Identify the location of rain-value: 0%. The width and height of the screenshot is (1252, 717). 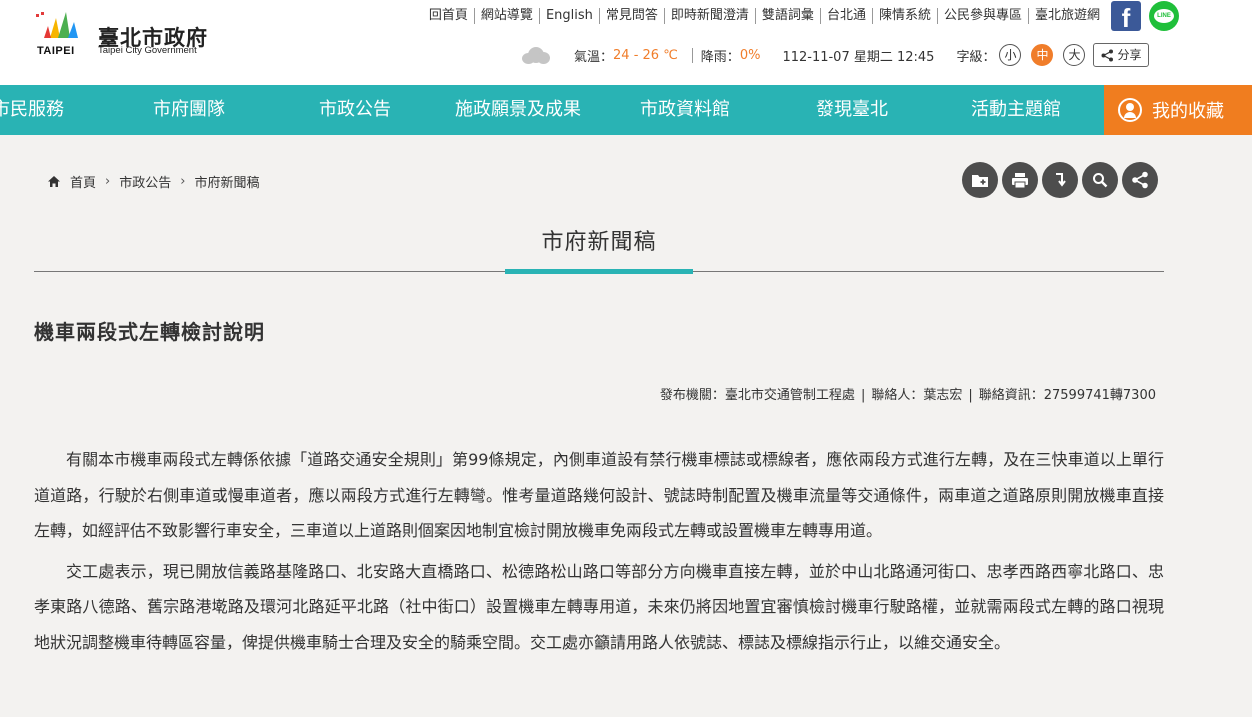
(750, 55).